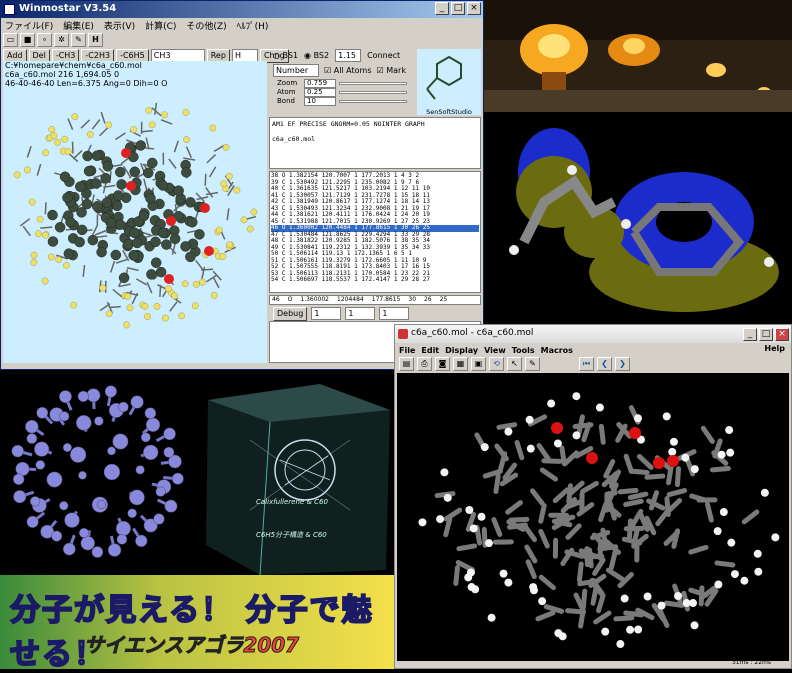  What do you see at coordinates (348, 55) in the screenshot?
I see `connect-input: 1.15` at bounding box center [348, 55].